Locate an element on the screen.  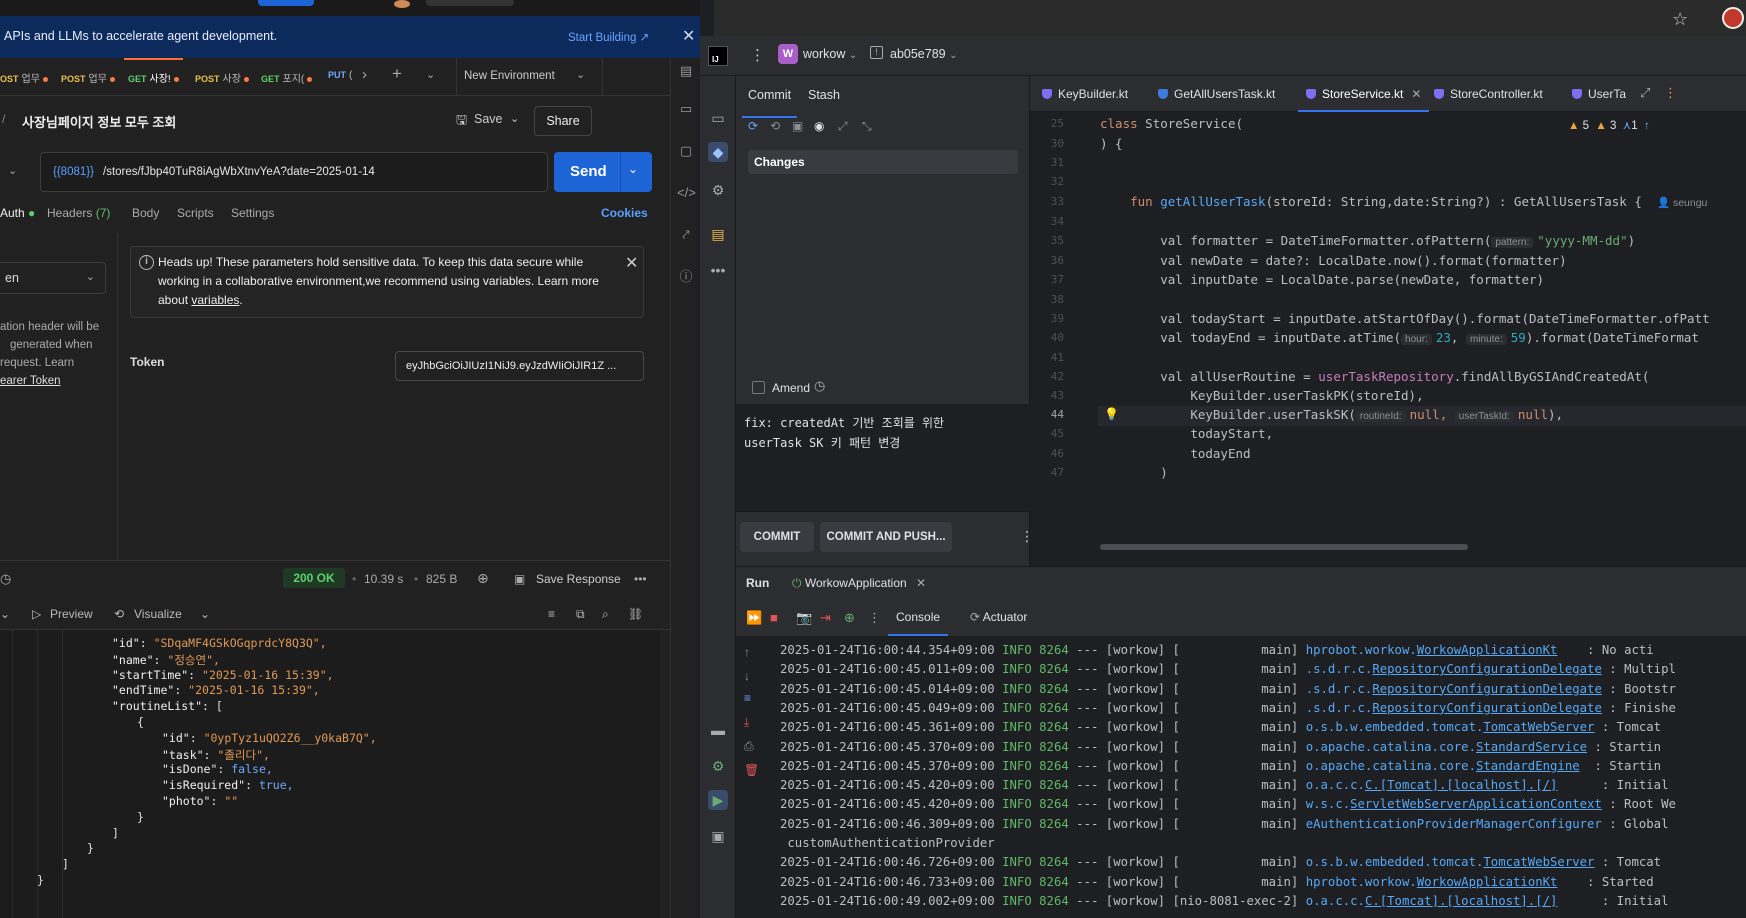
chevron-right-icon: › is located at coordinates (364, 74).